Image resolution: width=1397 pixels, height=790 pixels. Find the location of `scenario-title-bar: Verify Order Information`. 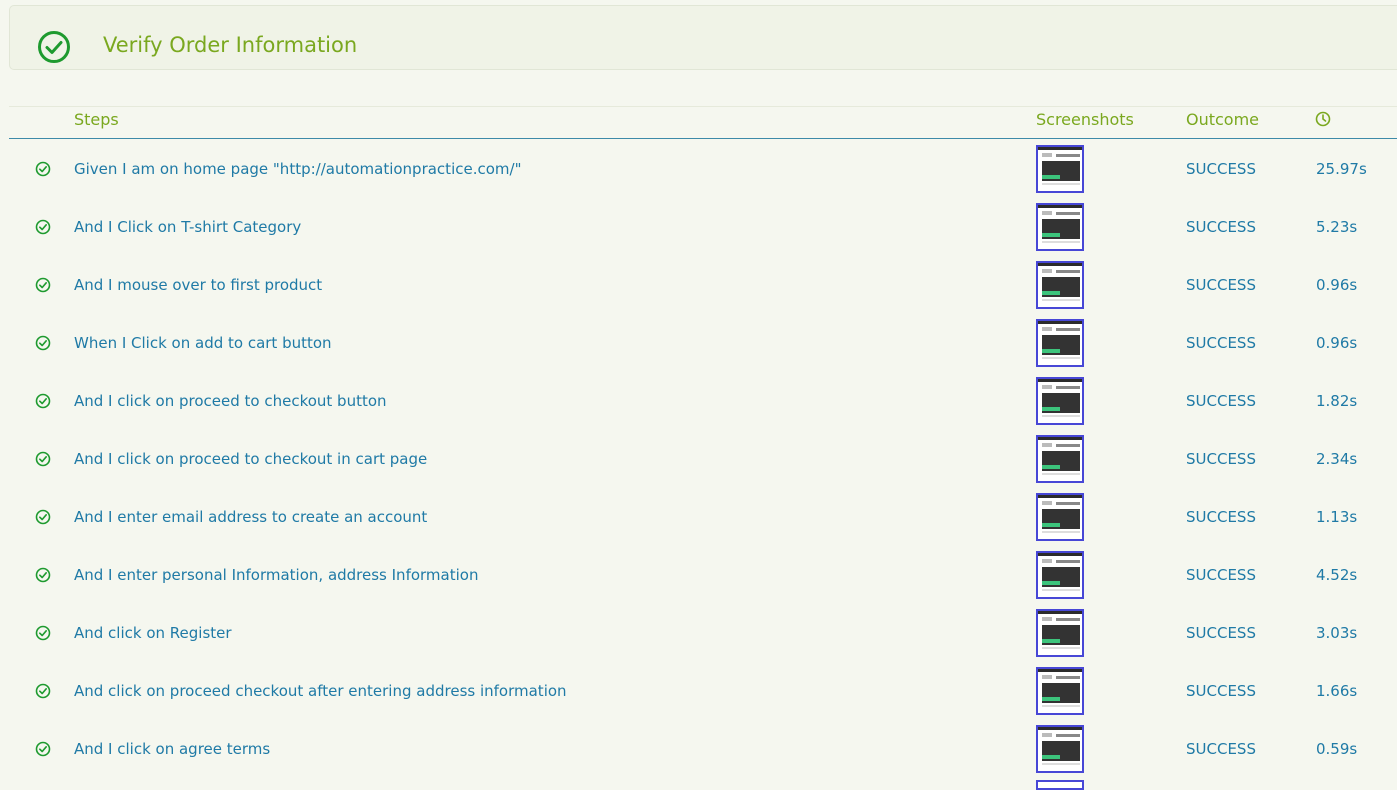

scenario-title-bar: Verify Order Information is located at coordinates (703, 37).